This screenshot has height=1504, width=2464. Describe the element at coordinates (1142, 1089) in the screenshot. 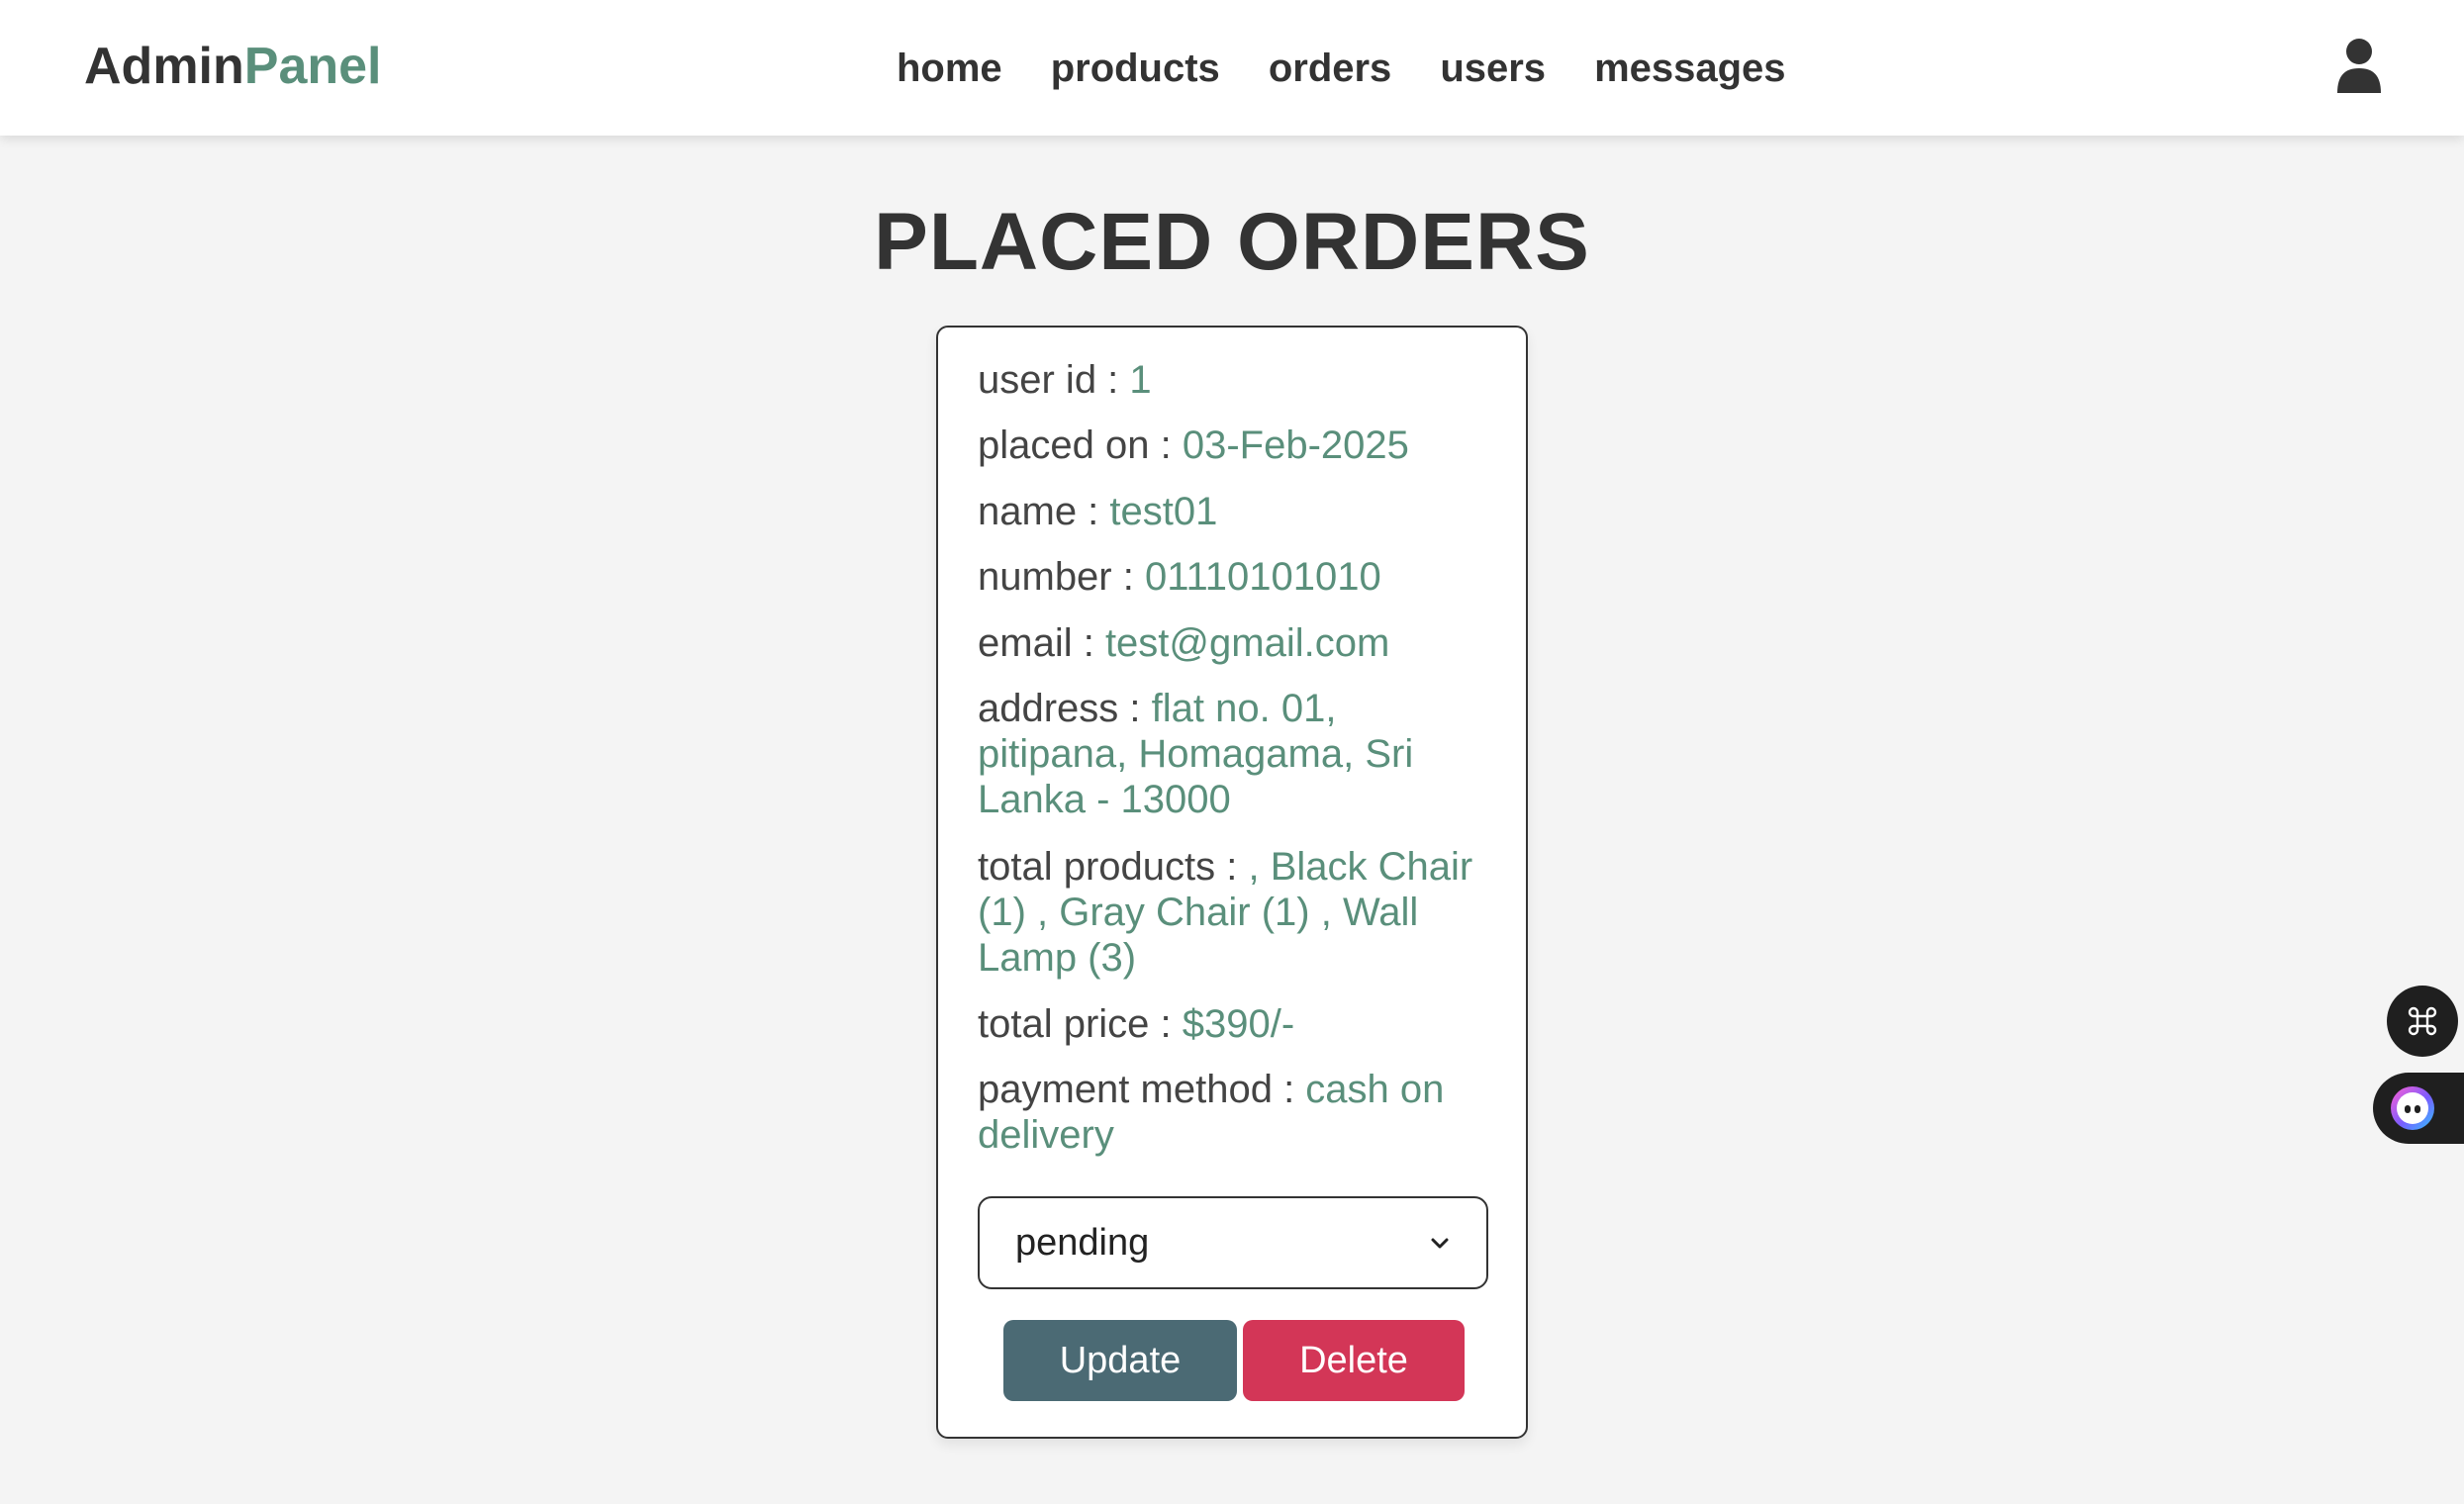

I see `payment-method-label: payment method :` at that location.